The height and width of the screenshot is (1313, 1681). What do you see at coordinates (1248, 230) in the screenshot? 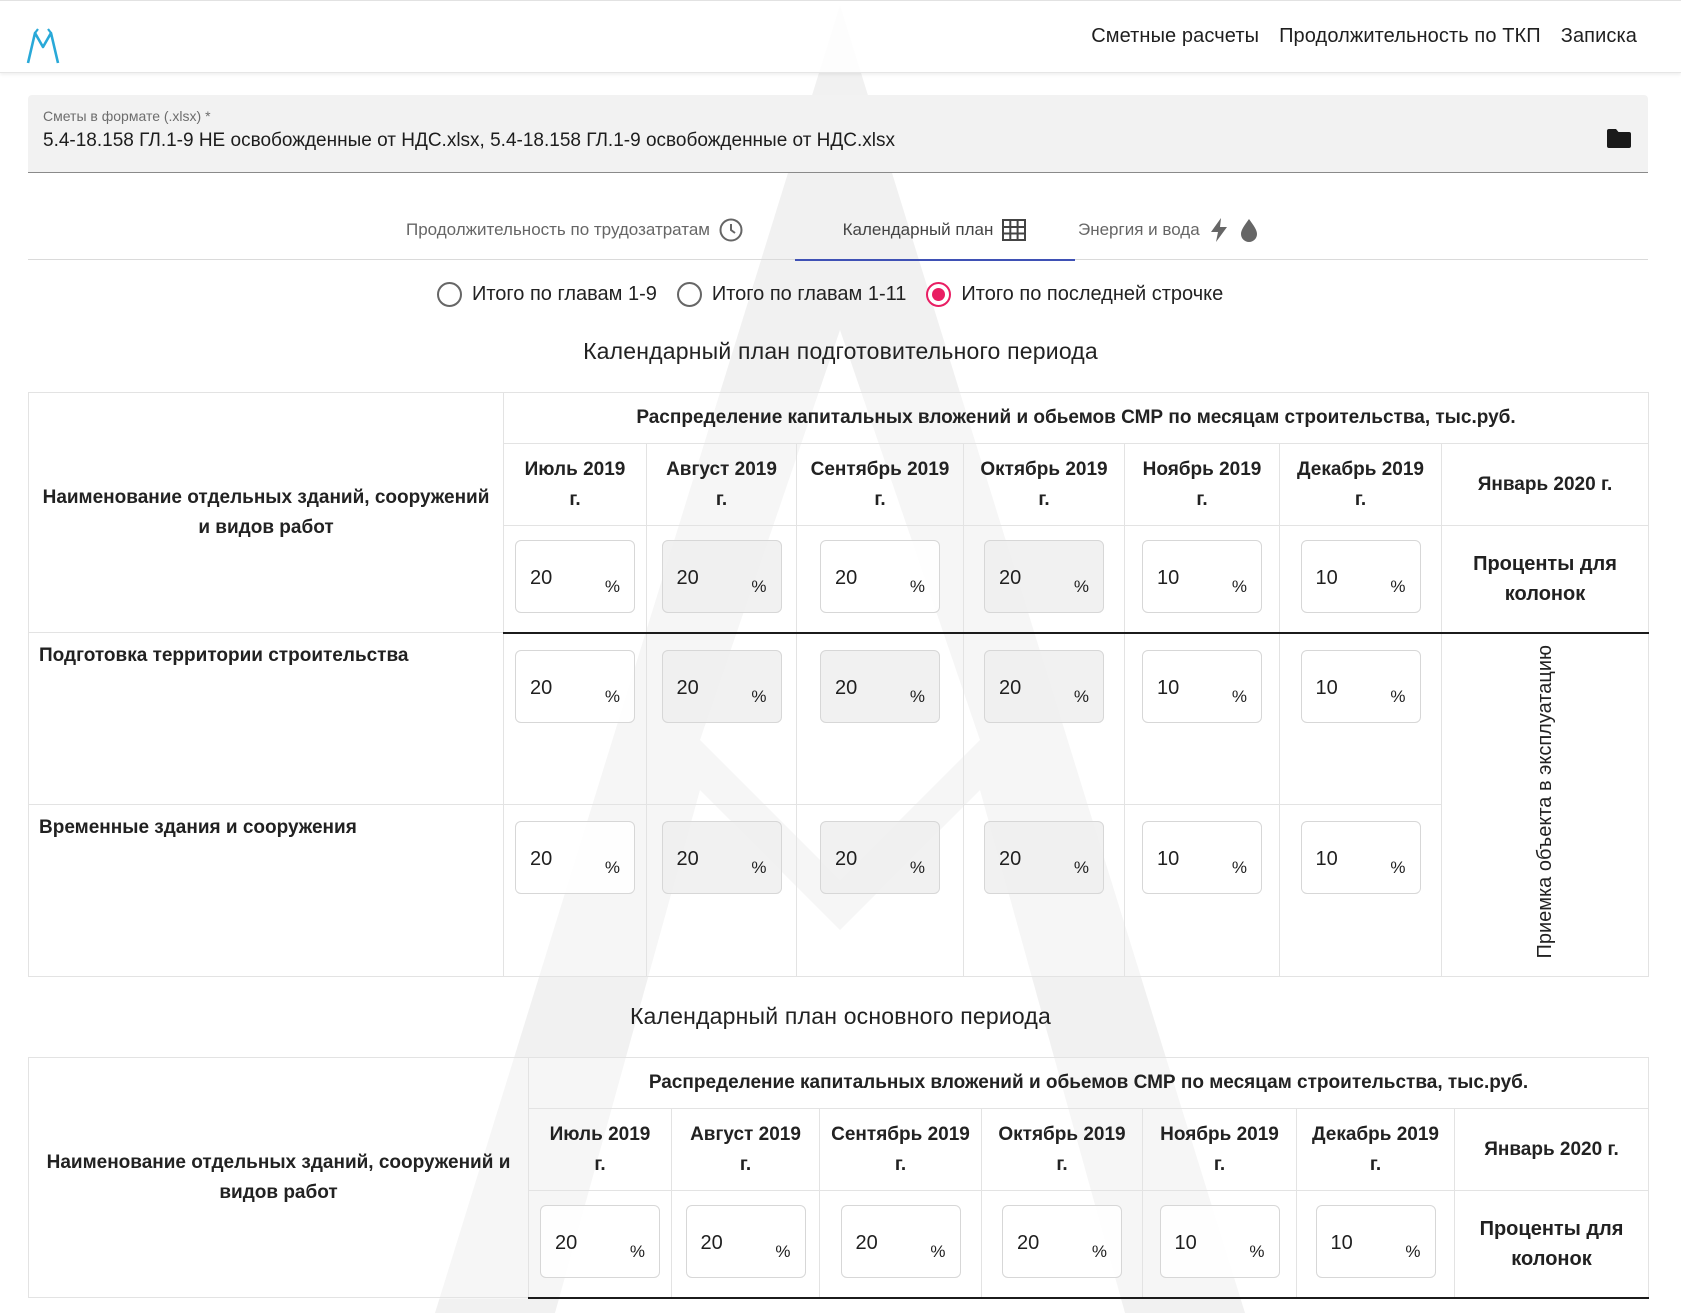
I see `water-drop-icon` at bounding box center [1248, 230].